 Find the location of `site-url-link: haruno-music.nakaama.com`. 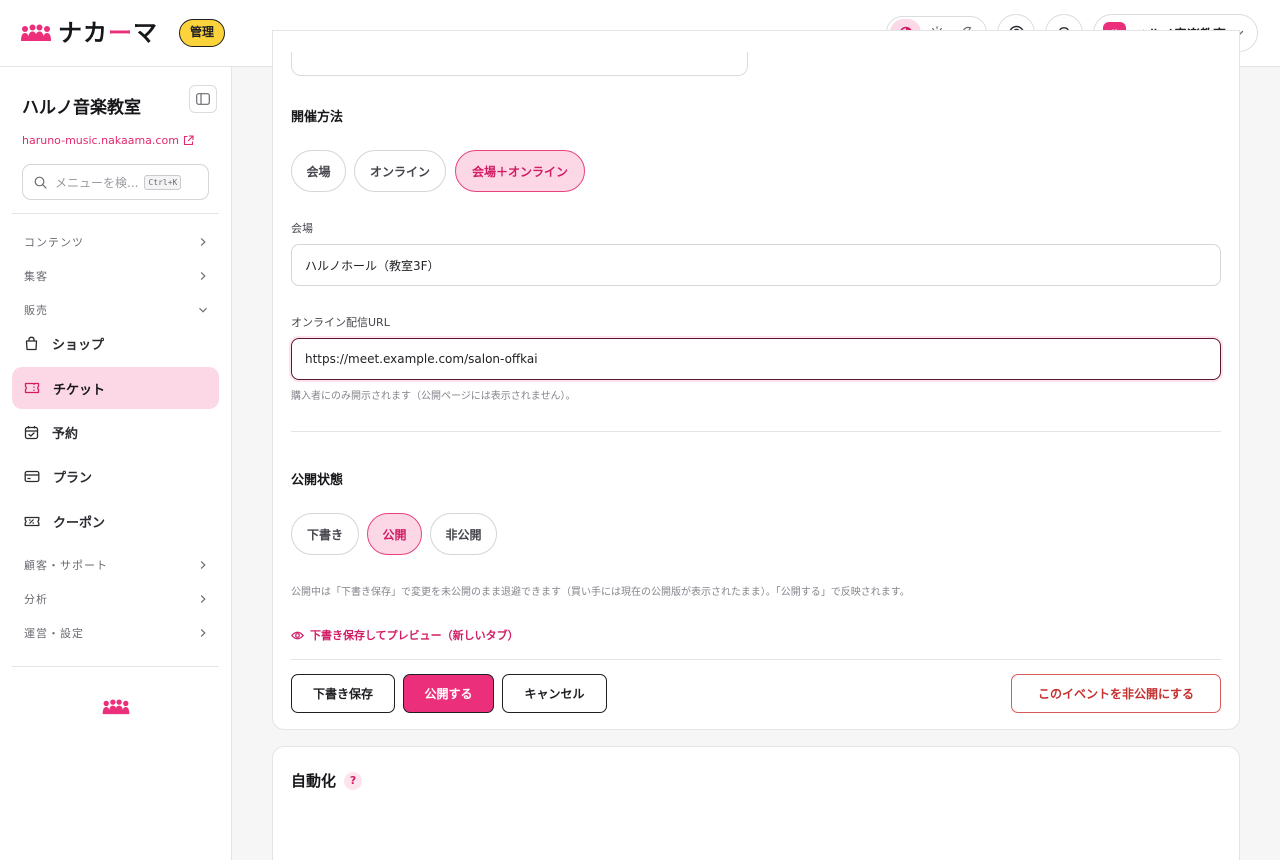

site-url-link: haruno-music.nakaama.com is located at coordinates (108, 140).